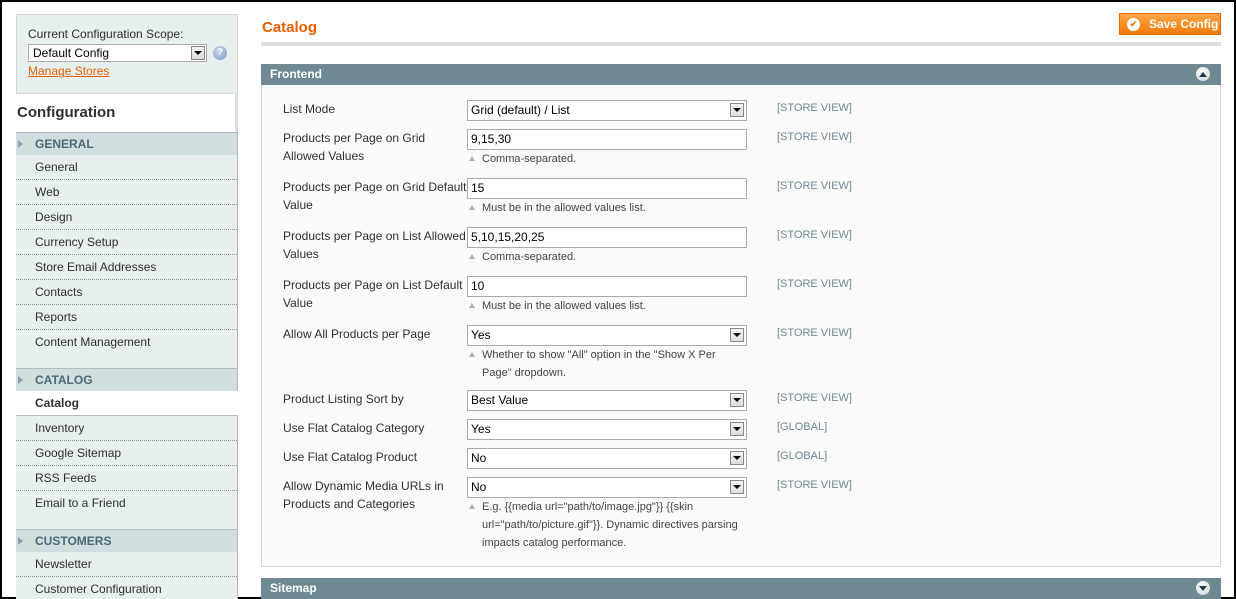 The image size is (1236, 599). What do you see at coordinates (357, 334) in the screenshot?
I see `field-label: Allow All Products per Page` at bounding box center [357, 334].